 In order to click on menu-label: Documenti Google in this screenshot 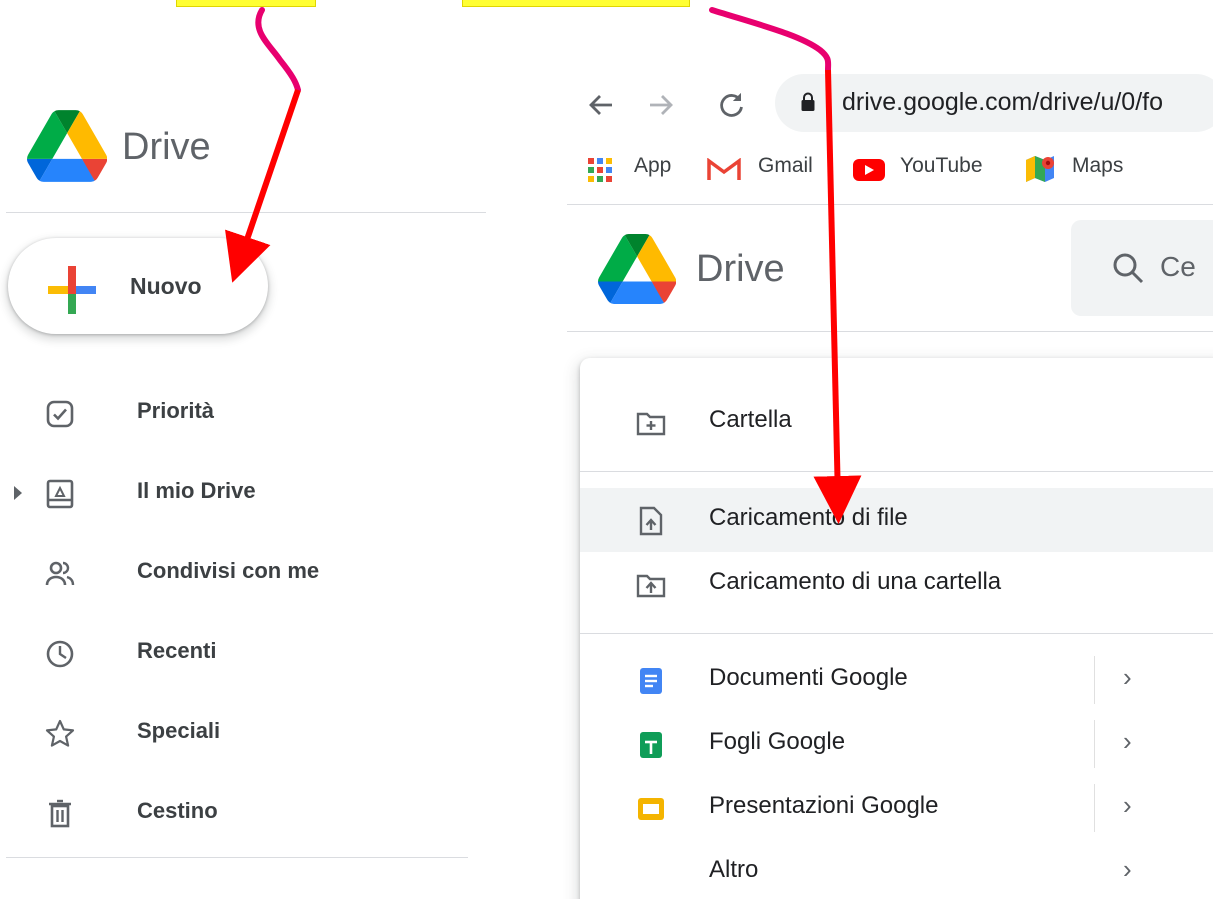, I will do `click(808, 677)`.